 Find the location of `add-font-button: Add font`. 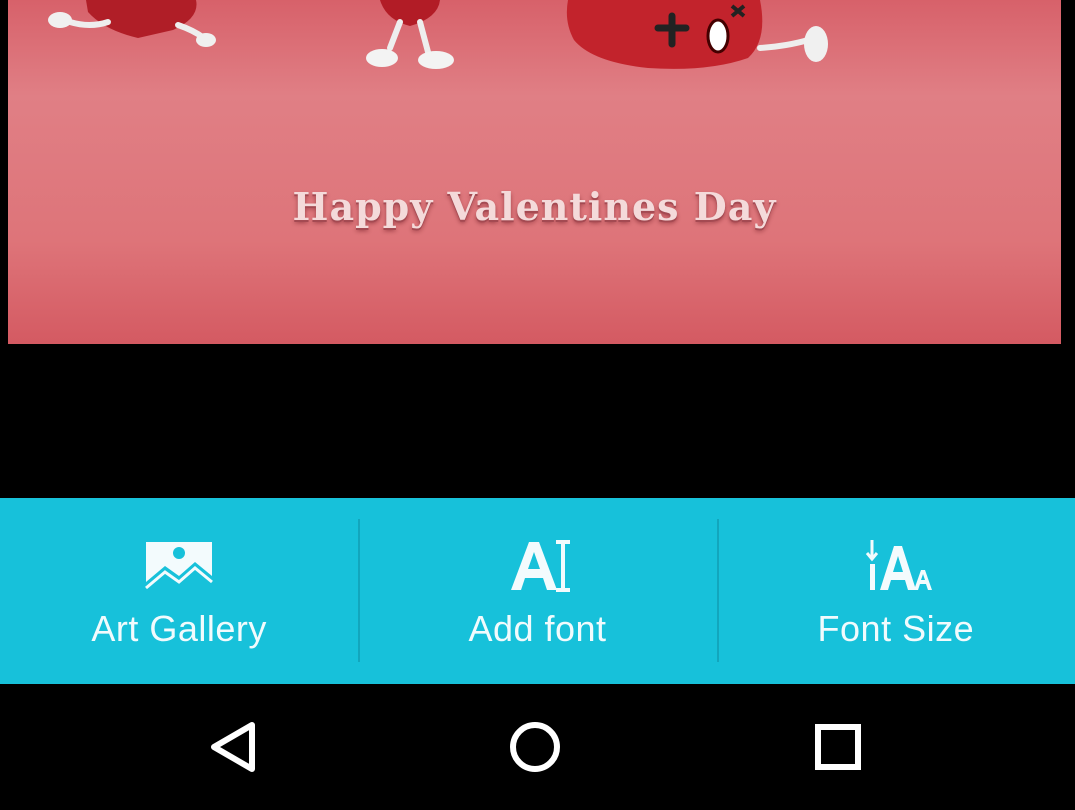

add-font-button: Add font is located at coordinates (537, 591).